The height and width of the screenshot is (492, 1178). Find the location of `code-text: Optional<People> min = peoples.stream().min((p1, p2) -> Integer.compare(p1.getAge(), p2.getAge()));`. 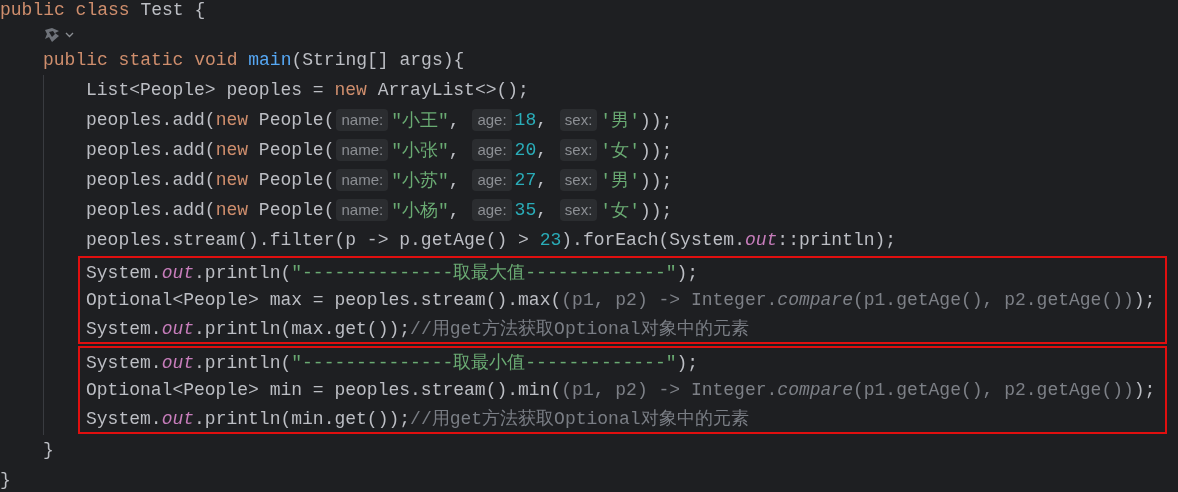

code-text: Optional<People> min = peoples.stream().min((p1, p2) -> Integer.compare(p1.getAge(), p2.getAge())); is located at coordinates (621, 390).